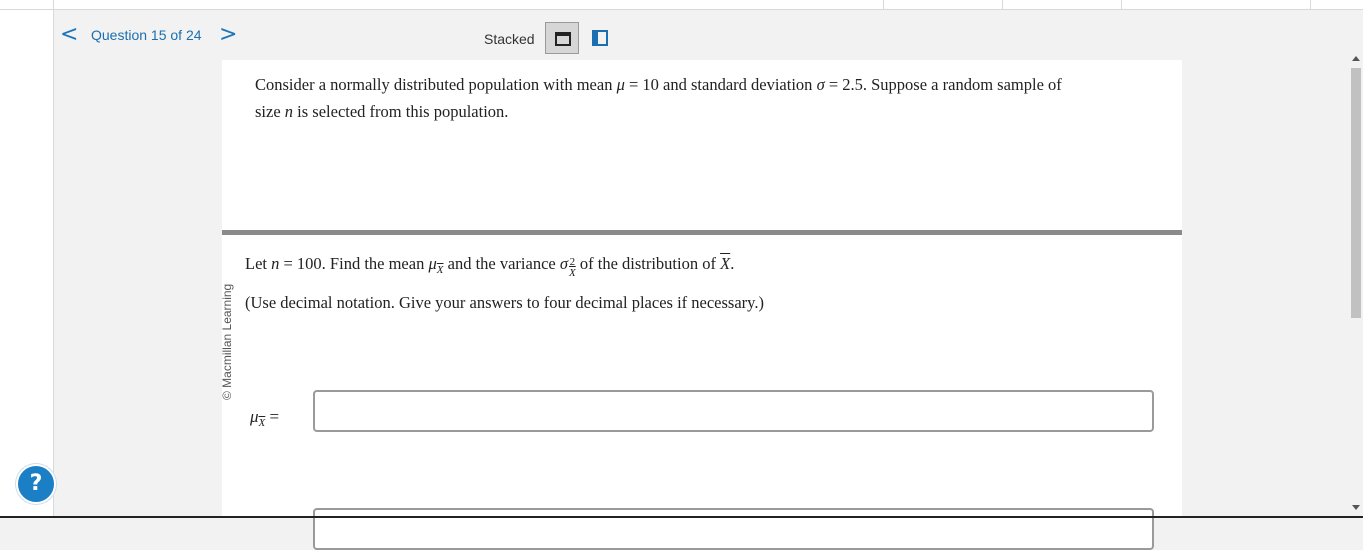 This screenshot has width=1363, height=550. I want to click on help-button: ?, so click(36, 484).